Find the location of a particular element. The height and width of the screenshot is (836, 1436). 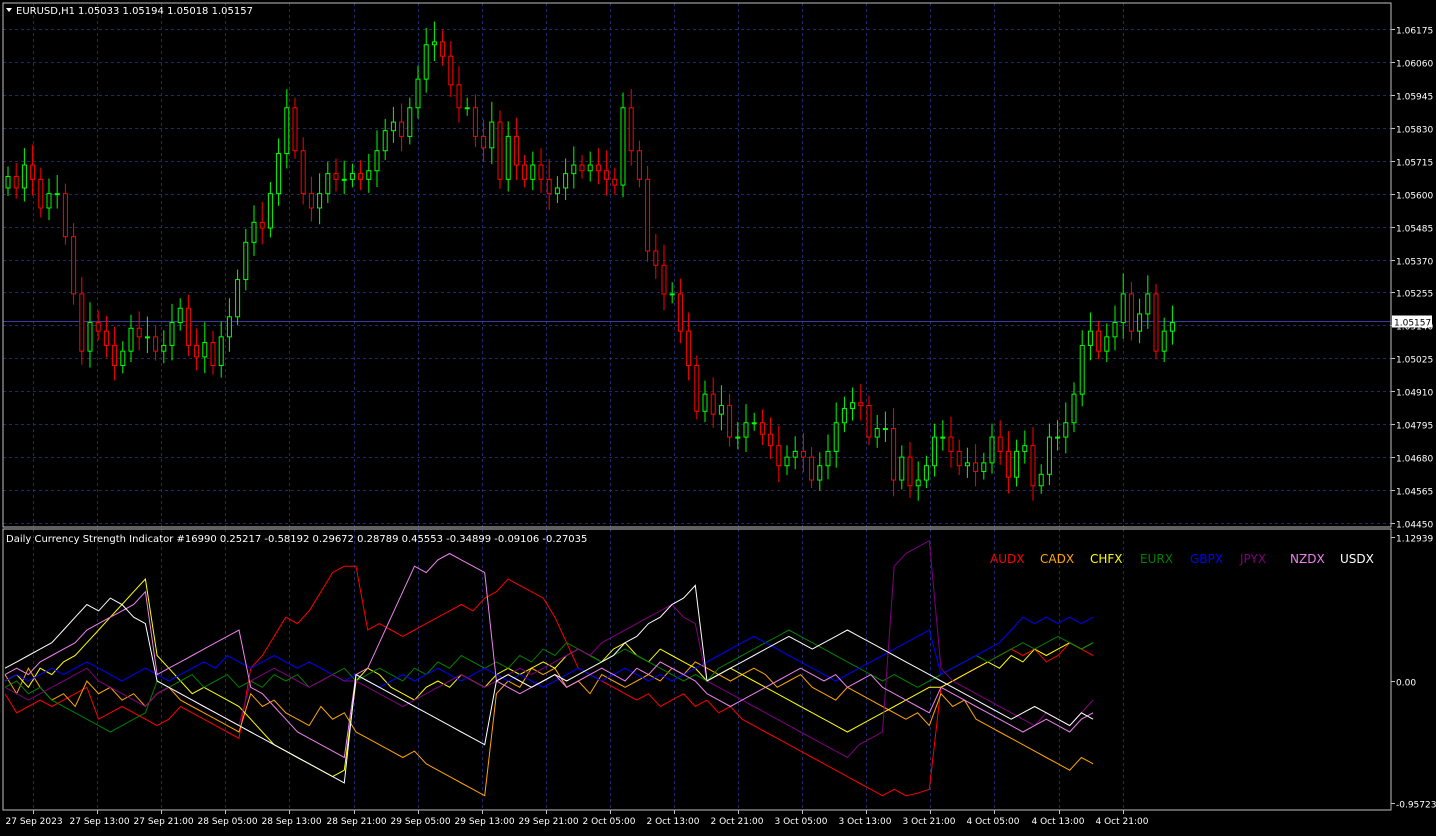

legend-item-cadx: CADX is located at coordinates (1057, 559).